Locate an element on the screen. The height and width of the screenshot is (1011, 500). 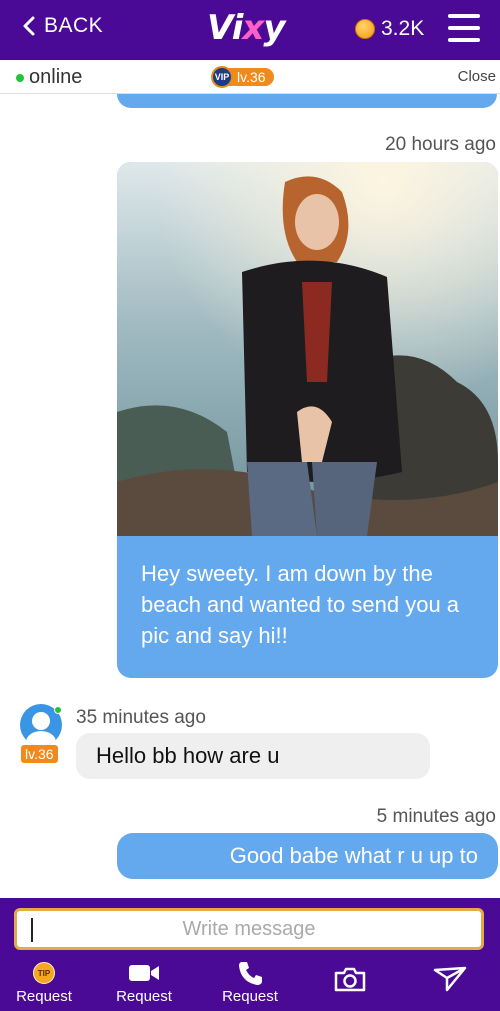
tip-request-button: TIP Request is located at coordinates (44, 982).